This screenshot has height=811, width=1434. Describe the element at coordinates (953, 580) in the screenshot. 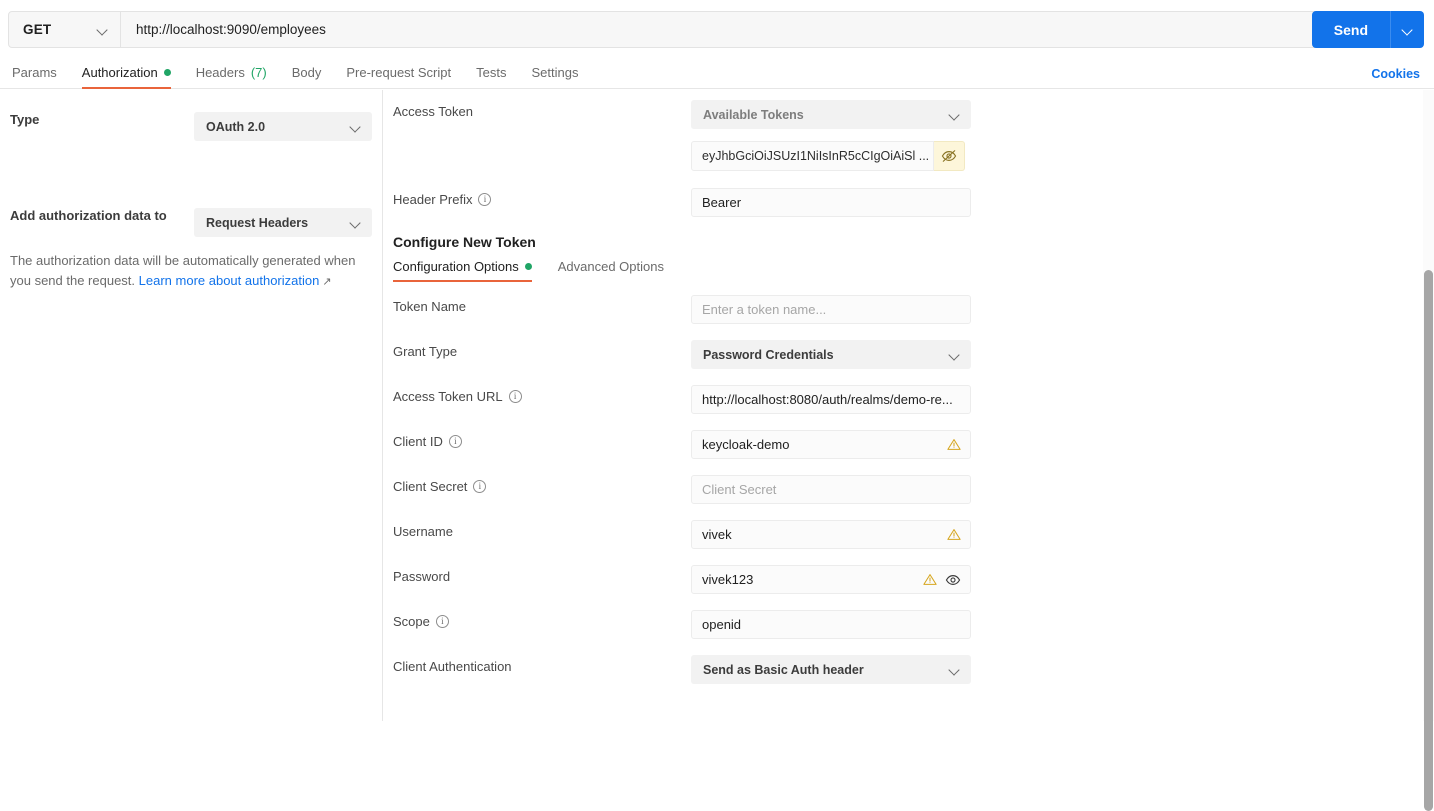

I see `eye-icon` at that location.